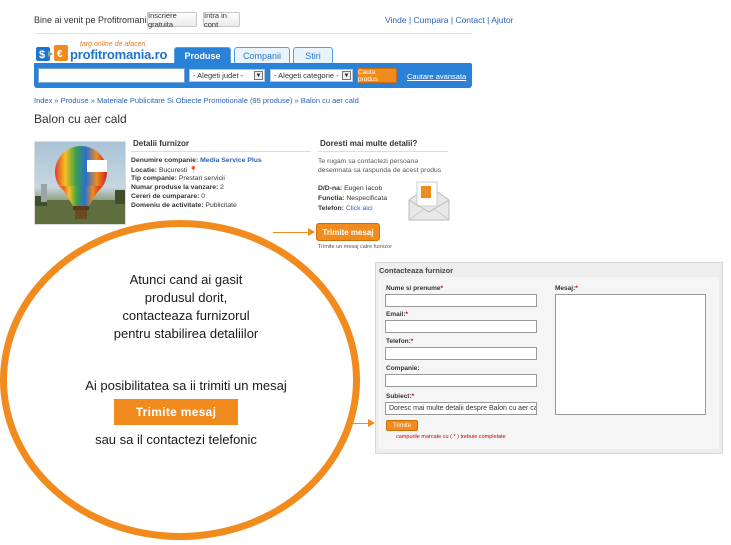 The width and height of the screenshot is (731, 545). I want to click on name-label: Nume si prenume*, so click(414, 288).